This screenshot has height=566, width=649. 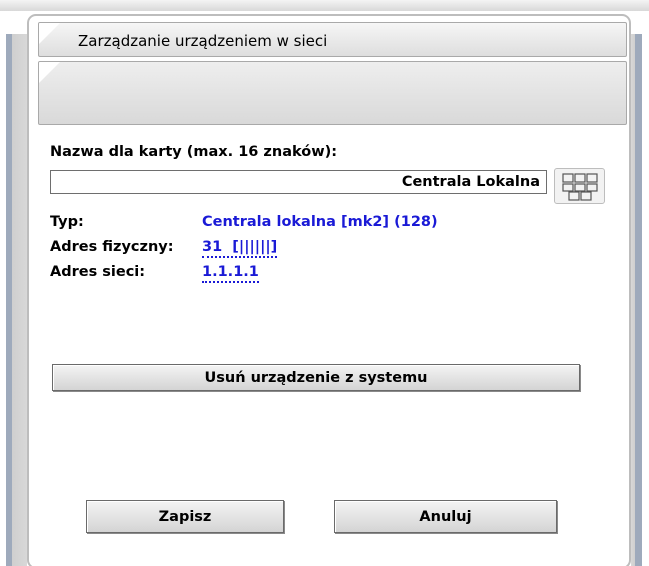 What do you see at coordinates (445, 516) in the screenshot?
I see `cancel-button: Anuluj` at bounding box center [445, 516].